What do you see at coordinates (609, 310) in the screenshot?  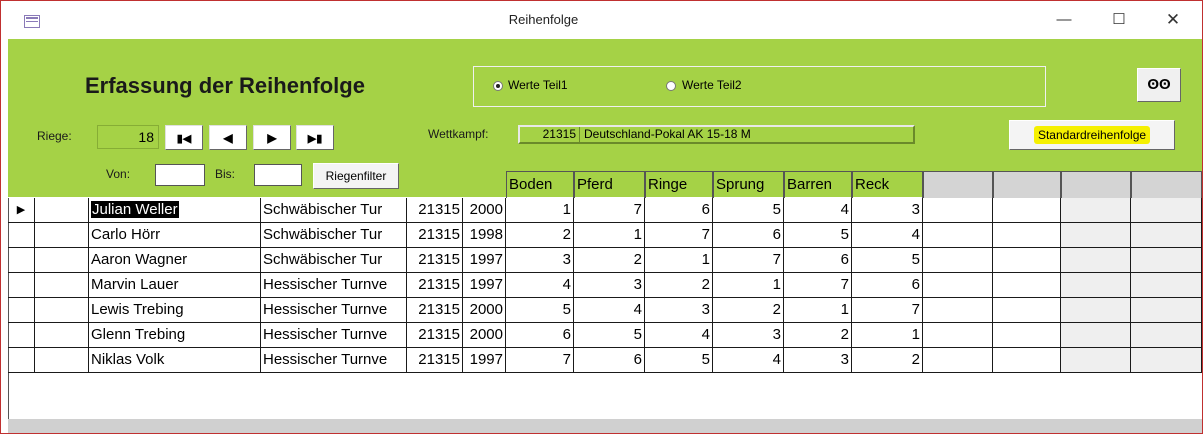 I see `cell-pferd: 4` at bounding box center [609, 310].